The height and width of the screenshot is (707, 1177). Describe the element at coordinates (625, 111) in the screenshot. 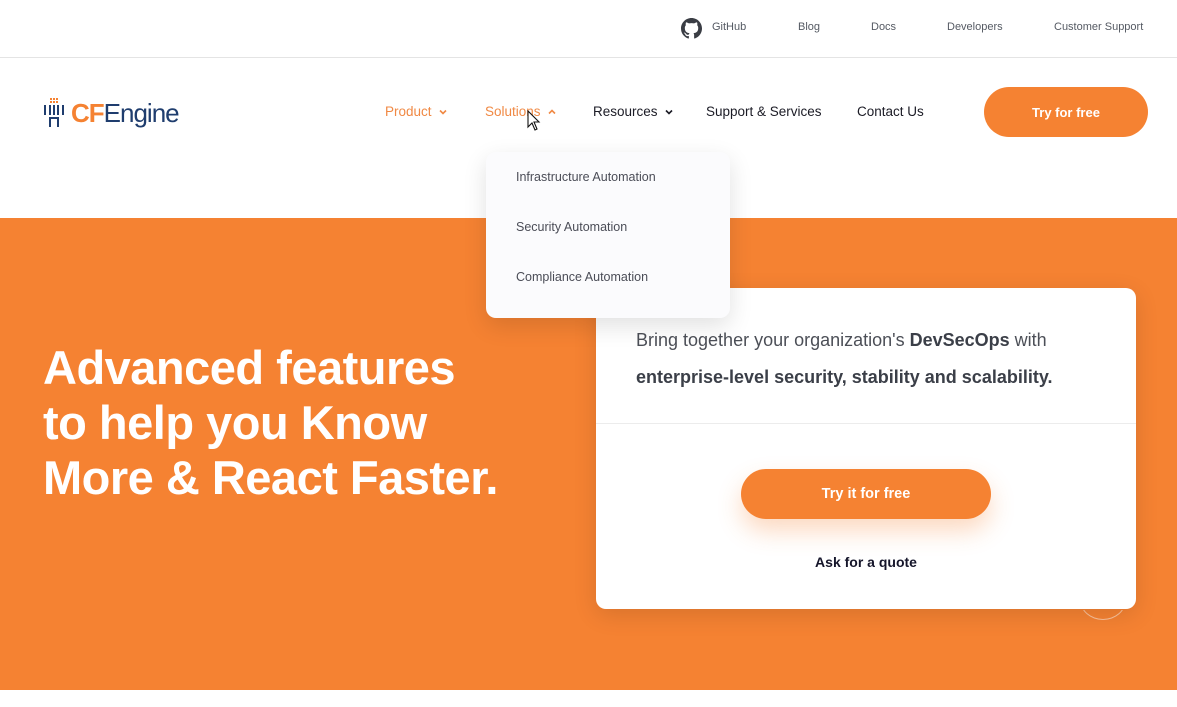

I see `nav-resources-label: Resources` at that location.